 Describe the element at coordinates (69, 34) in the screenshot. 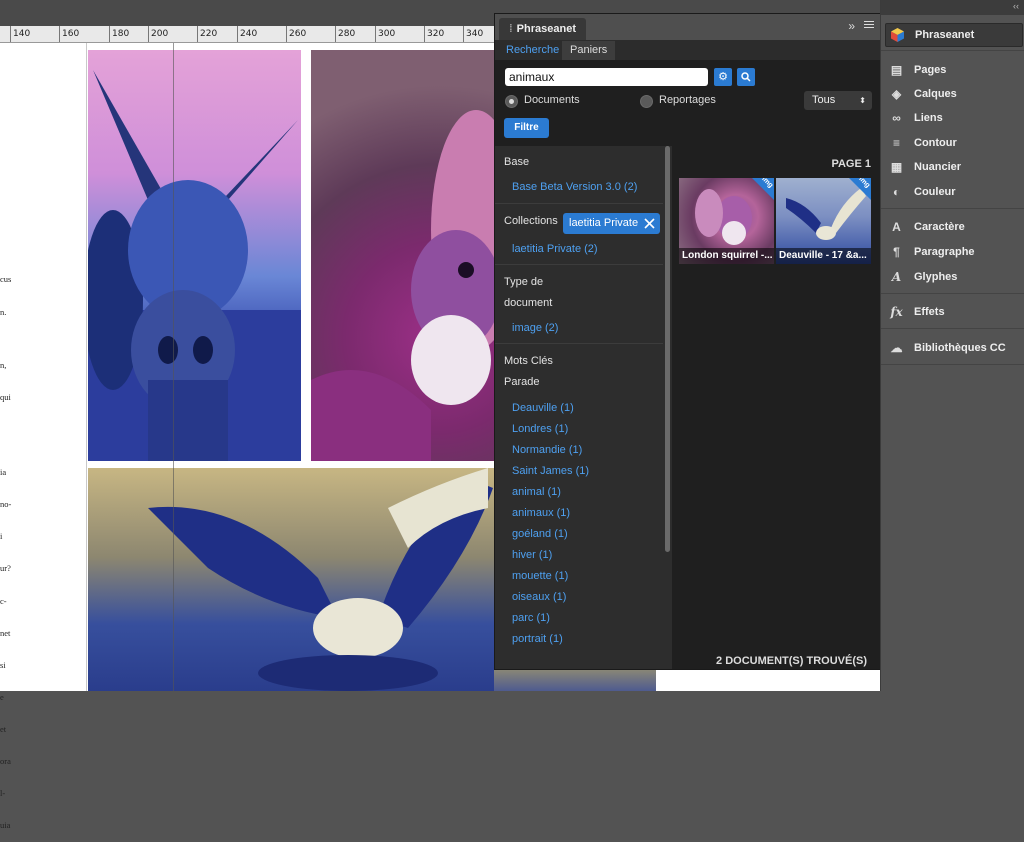

I see `ruler-tick: 160` at that location.